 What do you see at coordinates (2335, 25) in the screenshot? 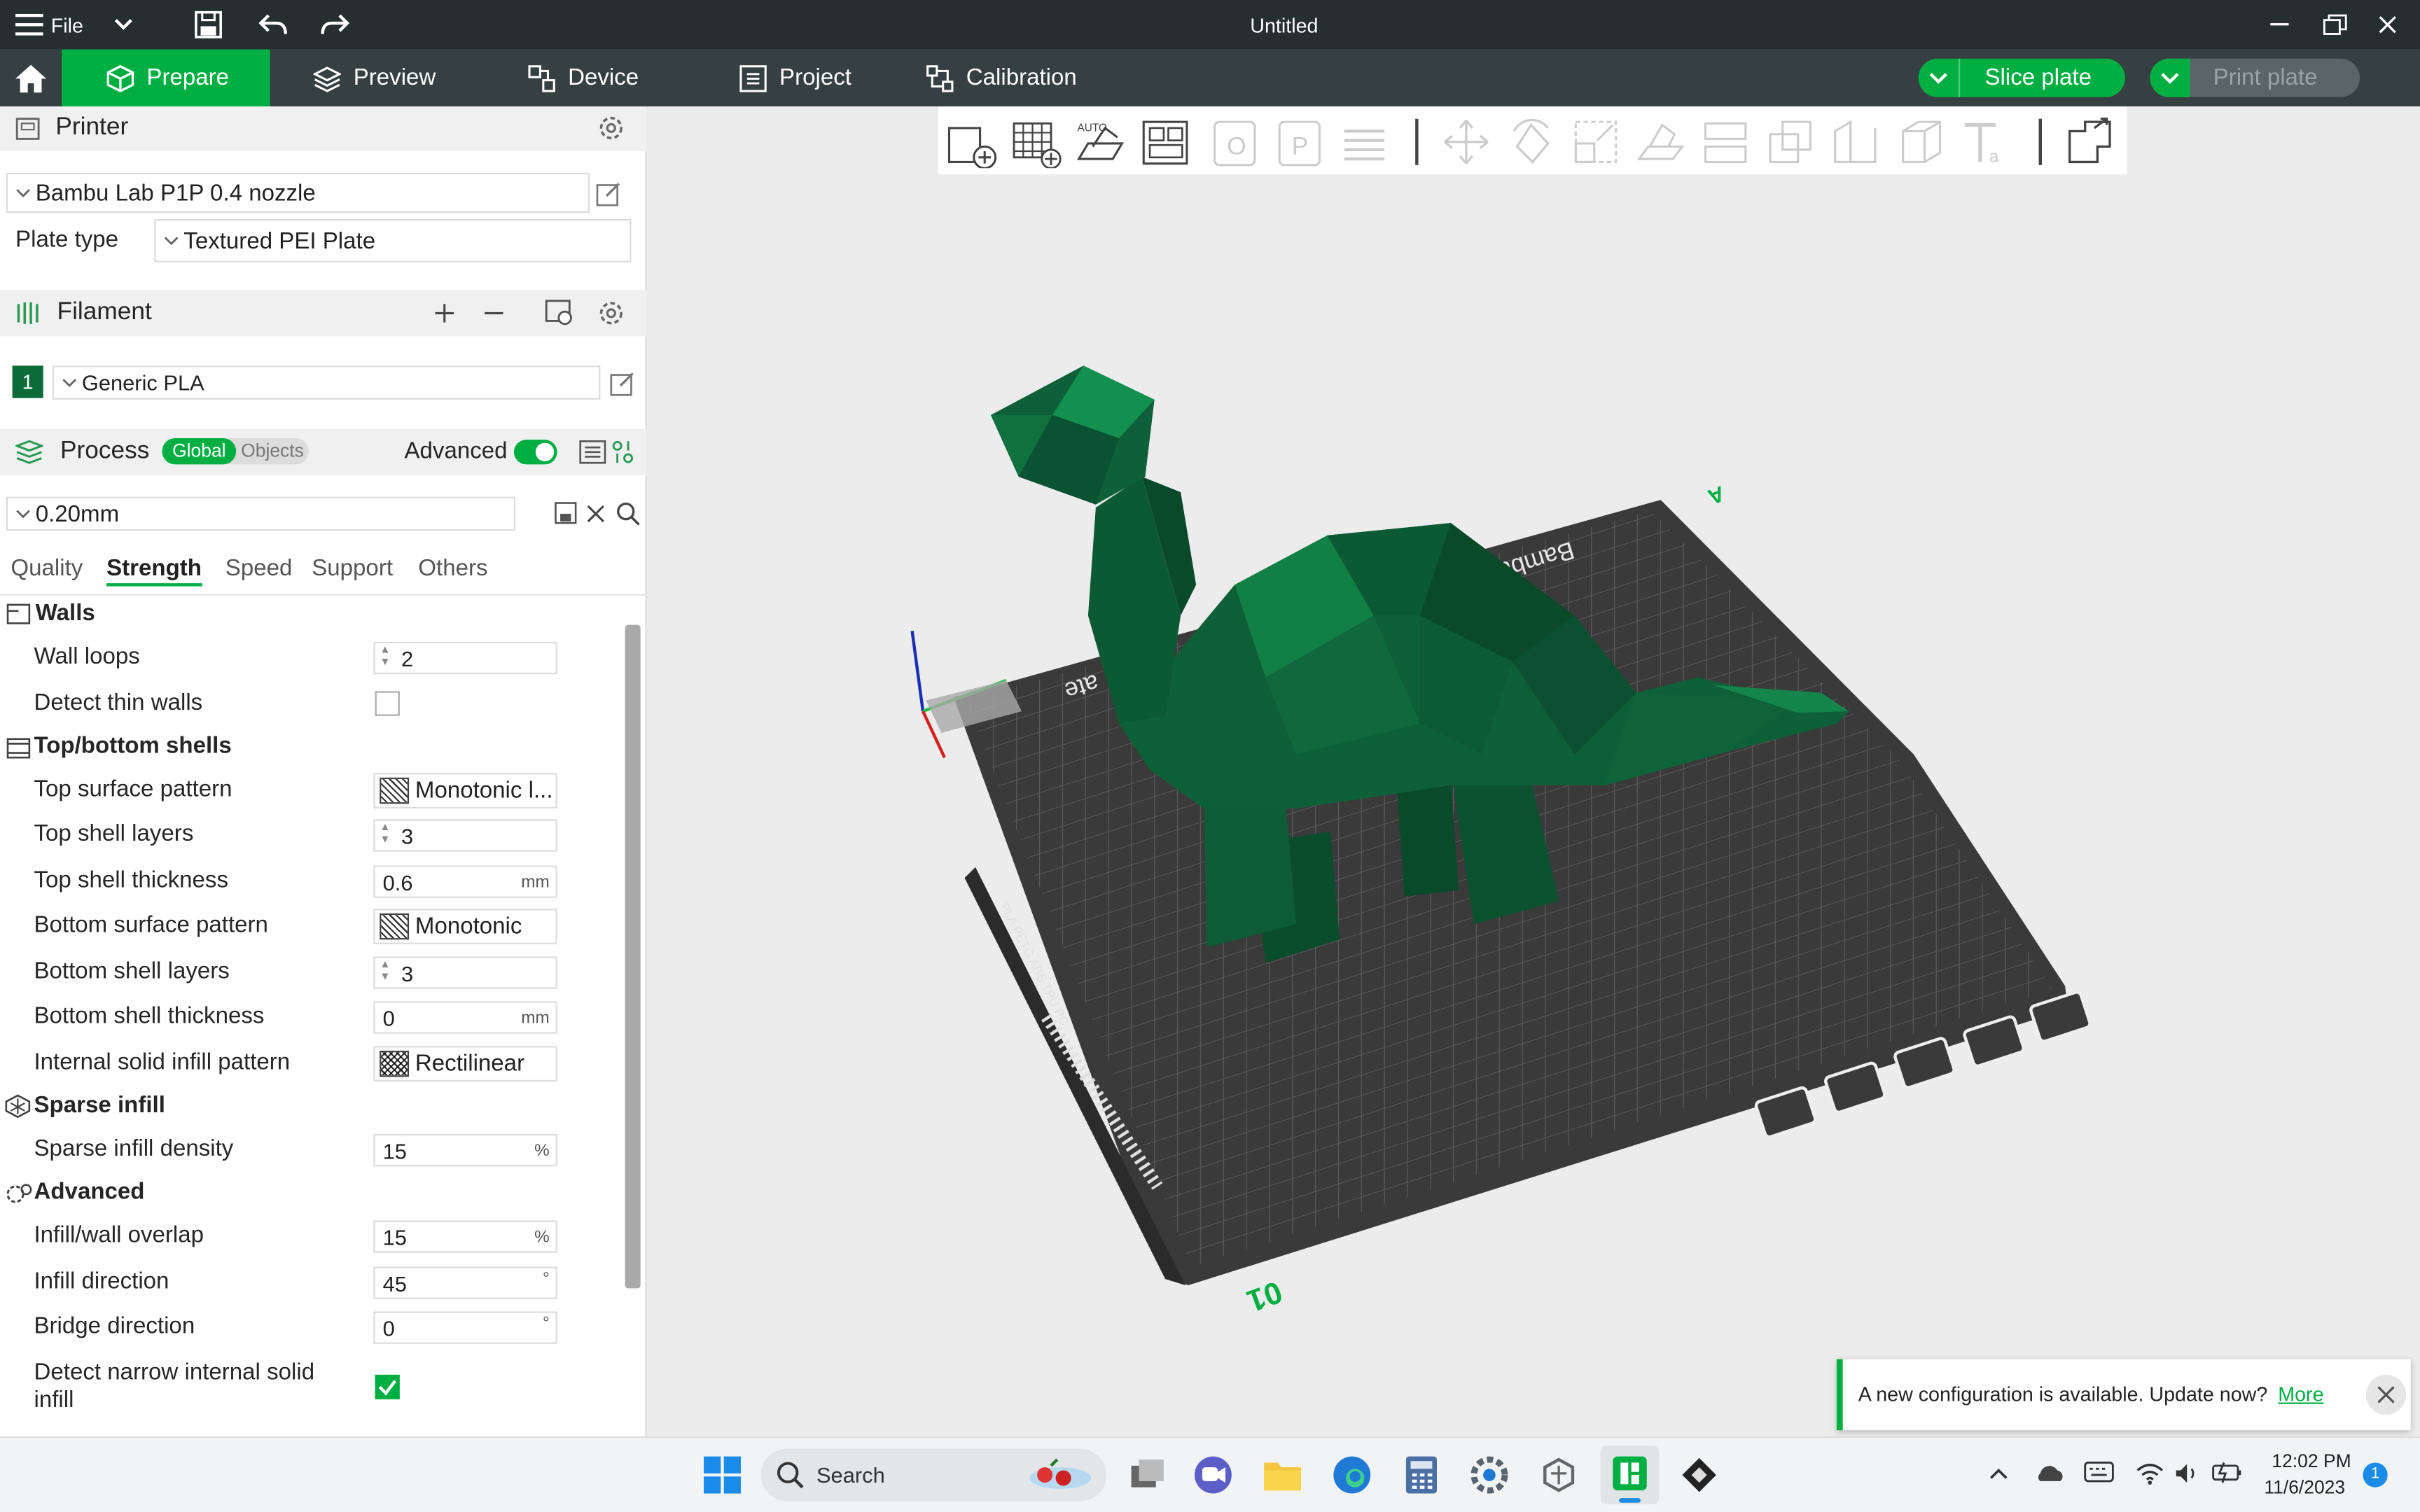
I see `restore-icon` at bounding box center [2335, 25].